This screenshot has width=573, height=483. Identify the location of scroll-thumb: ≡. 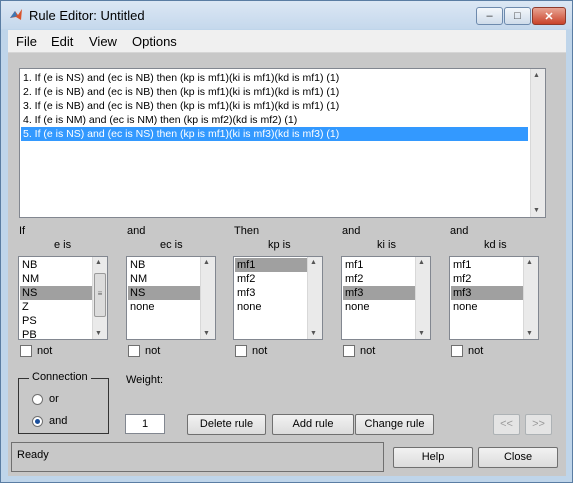
(100, 295).